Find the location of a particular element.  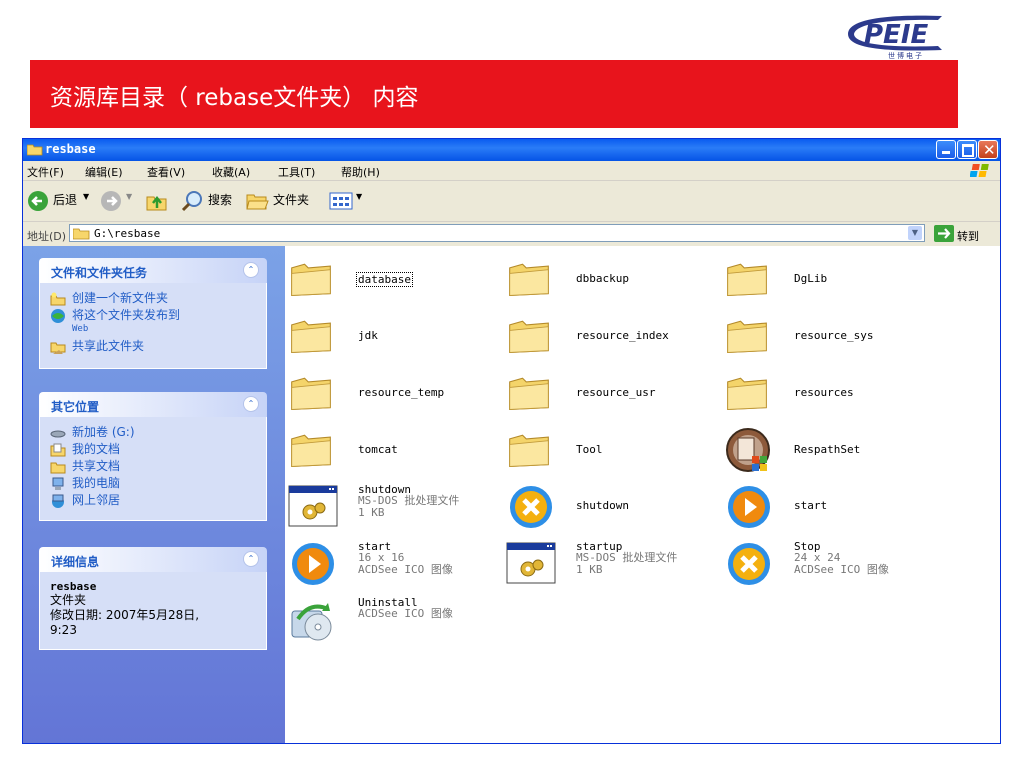

file-item: startup MS-DOS 批处理文件 1 KB is located at coordinates (611, 566).